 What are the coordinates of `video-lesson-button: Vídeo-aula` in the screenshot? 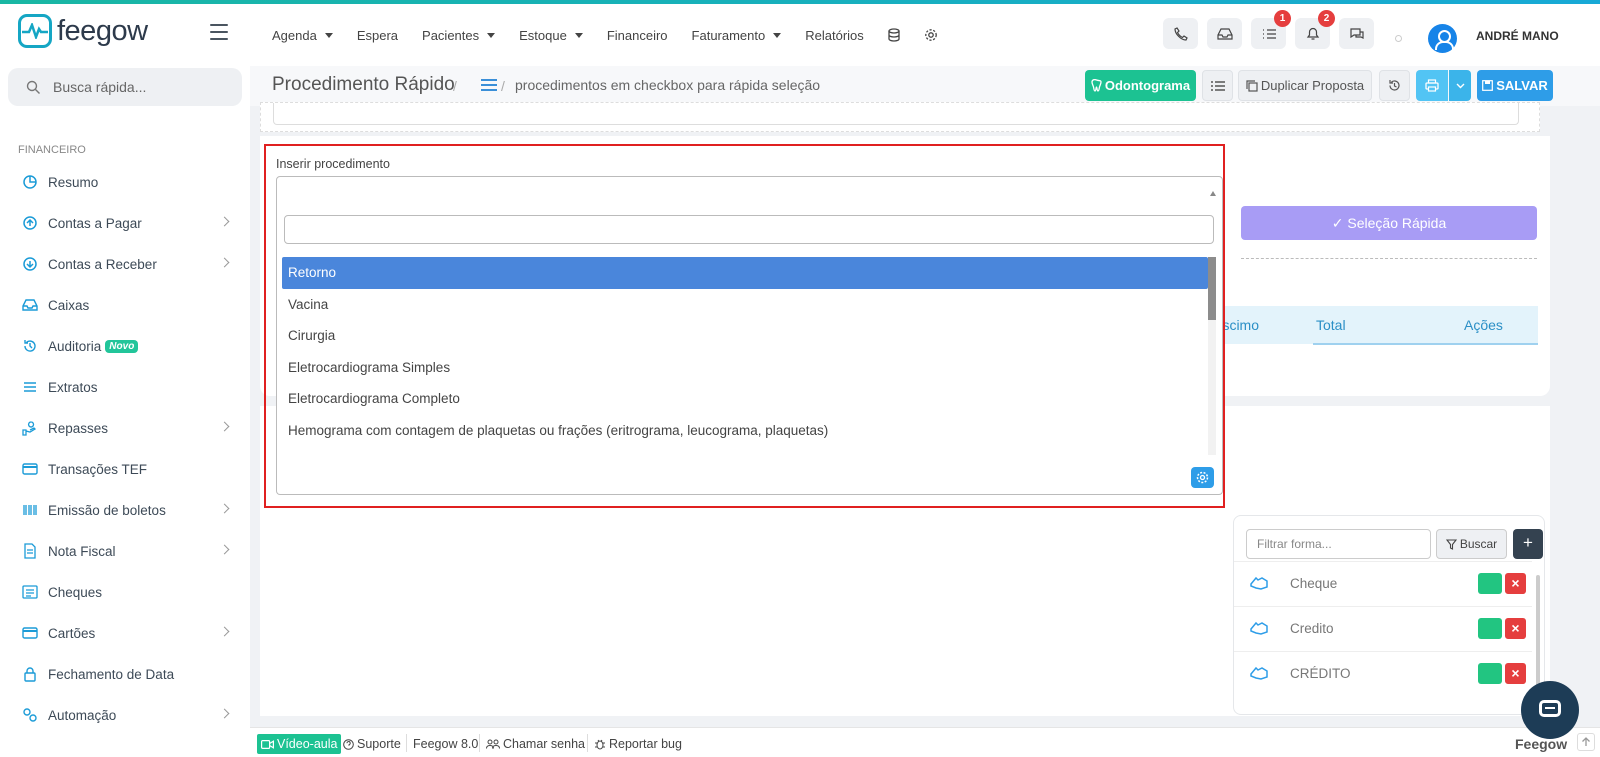 It's located at (299, 744).